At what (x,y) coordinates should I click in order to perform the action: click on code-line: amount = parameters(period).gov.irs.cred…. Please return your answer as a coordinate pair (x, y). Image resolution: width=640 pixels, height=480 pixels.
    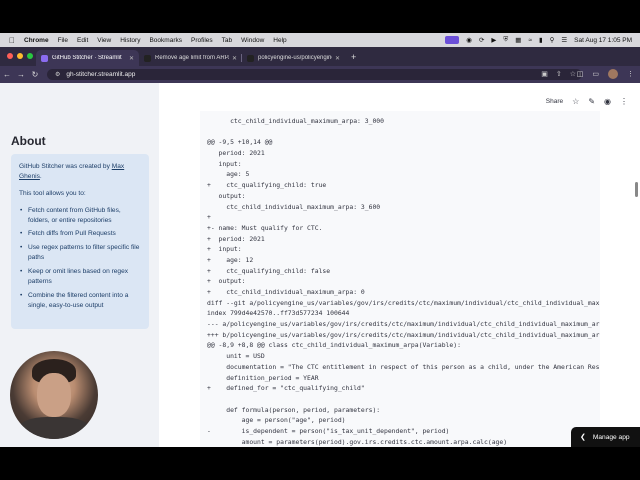
    Looking at the image, I should click on (357, 441).